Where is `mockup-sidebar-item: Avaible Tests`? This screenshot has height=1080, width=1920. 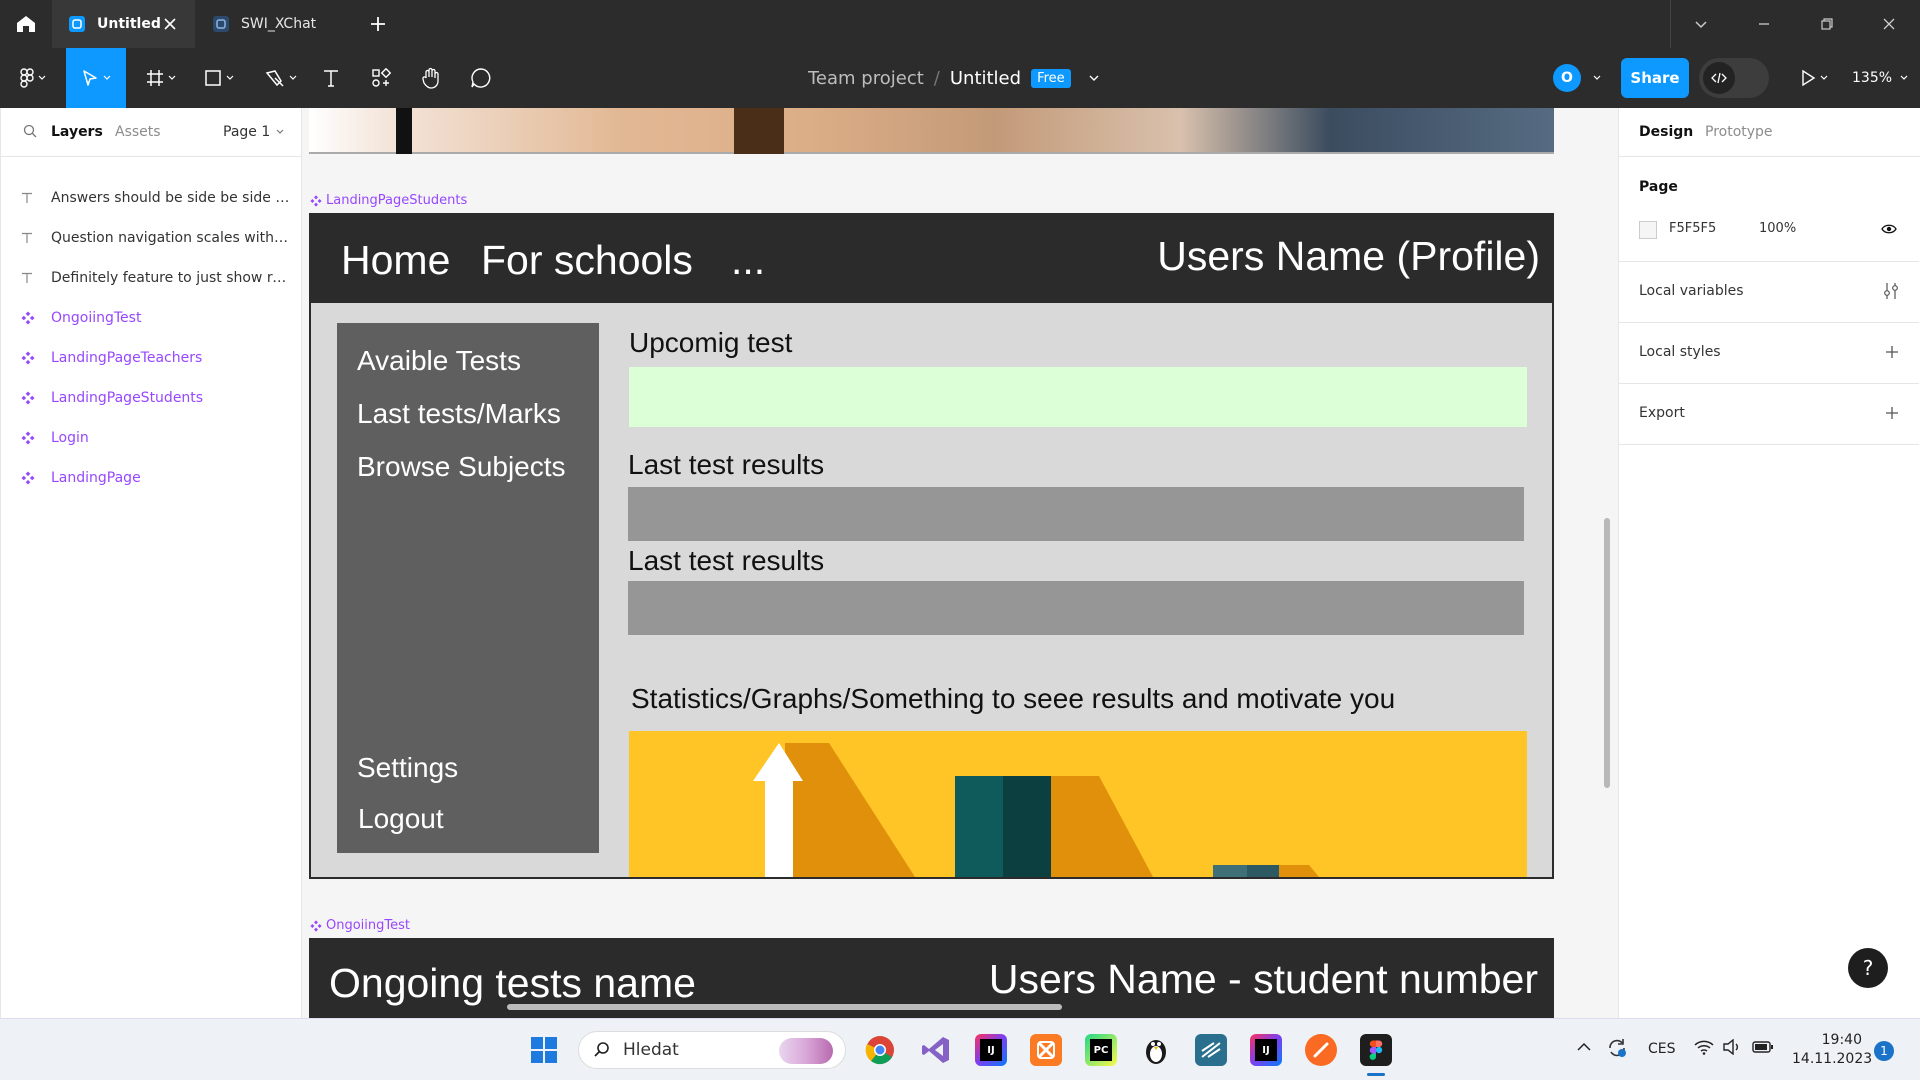
mockup-sidebar-item: Avaible Tests is located at coordinates (439, 361).